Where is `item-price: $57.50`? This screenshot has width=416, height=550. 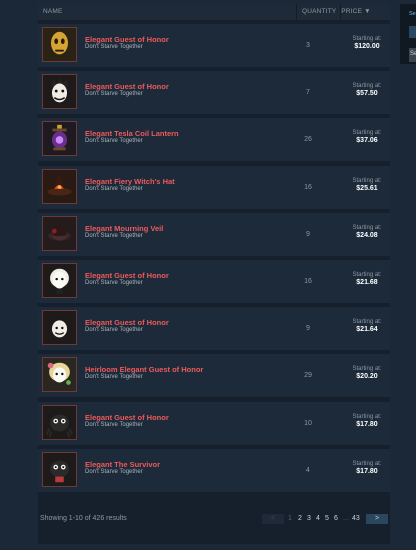
item-price: $57.50 is located at coordinates (367, 94).